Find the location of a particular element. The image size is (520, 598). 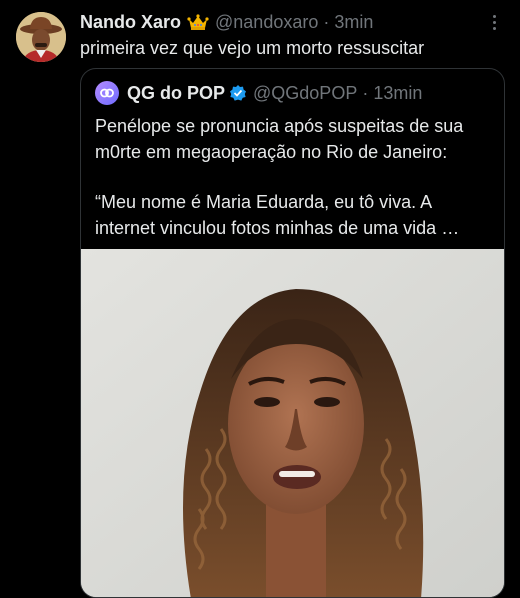

quoted-text-line: “Meu nome é Maria Eduarda, eu tô viva. A is located at coordinates (264, 202).